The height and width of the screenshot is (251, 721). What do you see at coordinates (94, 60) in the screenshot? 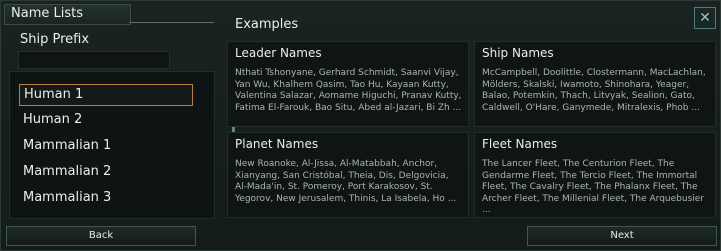
I see `ship-prefix-input` at bounding box center [94, 60].